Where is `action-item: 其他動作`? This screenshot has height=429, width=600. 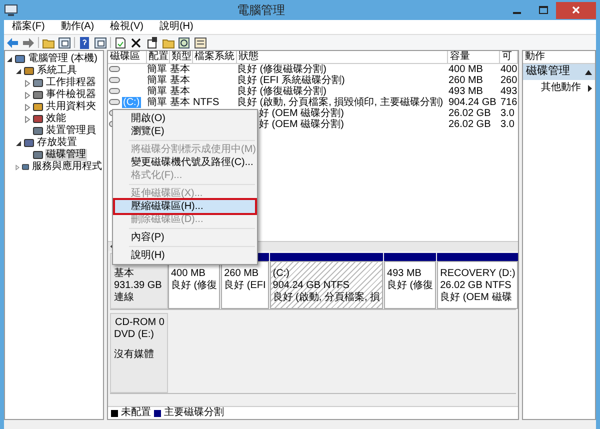
action-item: 其他動作 is located at coordinates (559, 87).